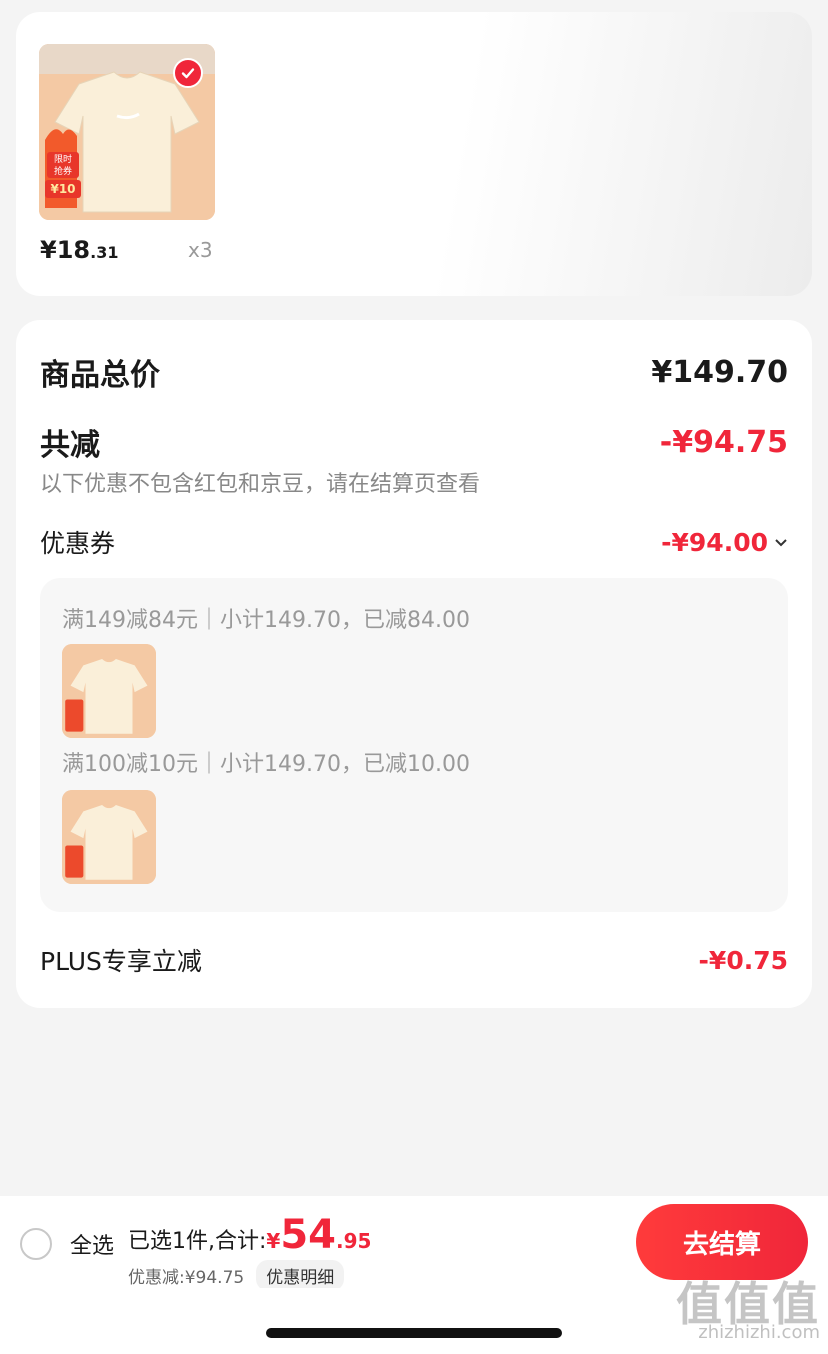 The image size is (828, 1354). Describe the element at coordinates (36, 1244) in the screenshot. I see `select-all-radio` at that location.